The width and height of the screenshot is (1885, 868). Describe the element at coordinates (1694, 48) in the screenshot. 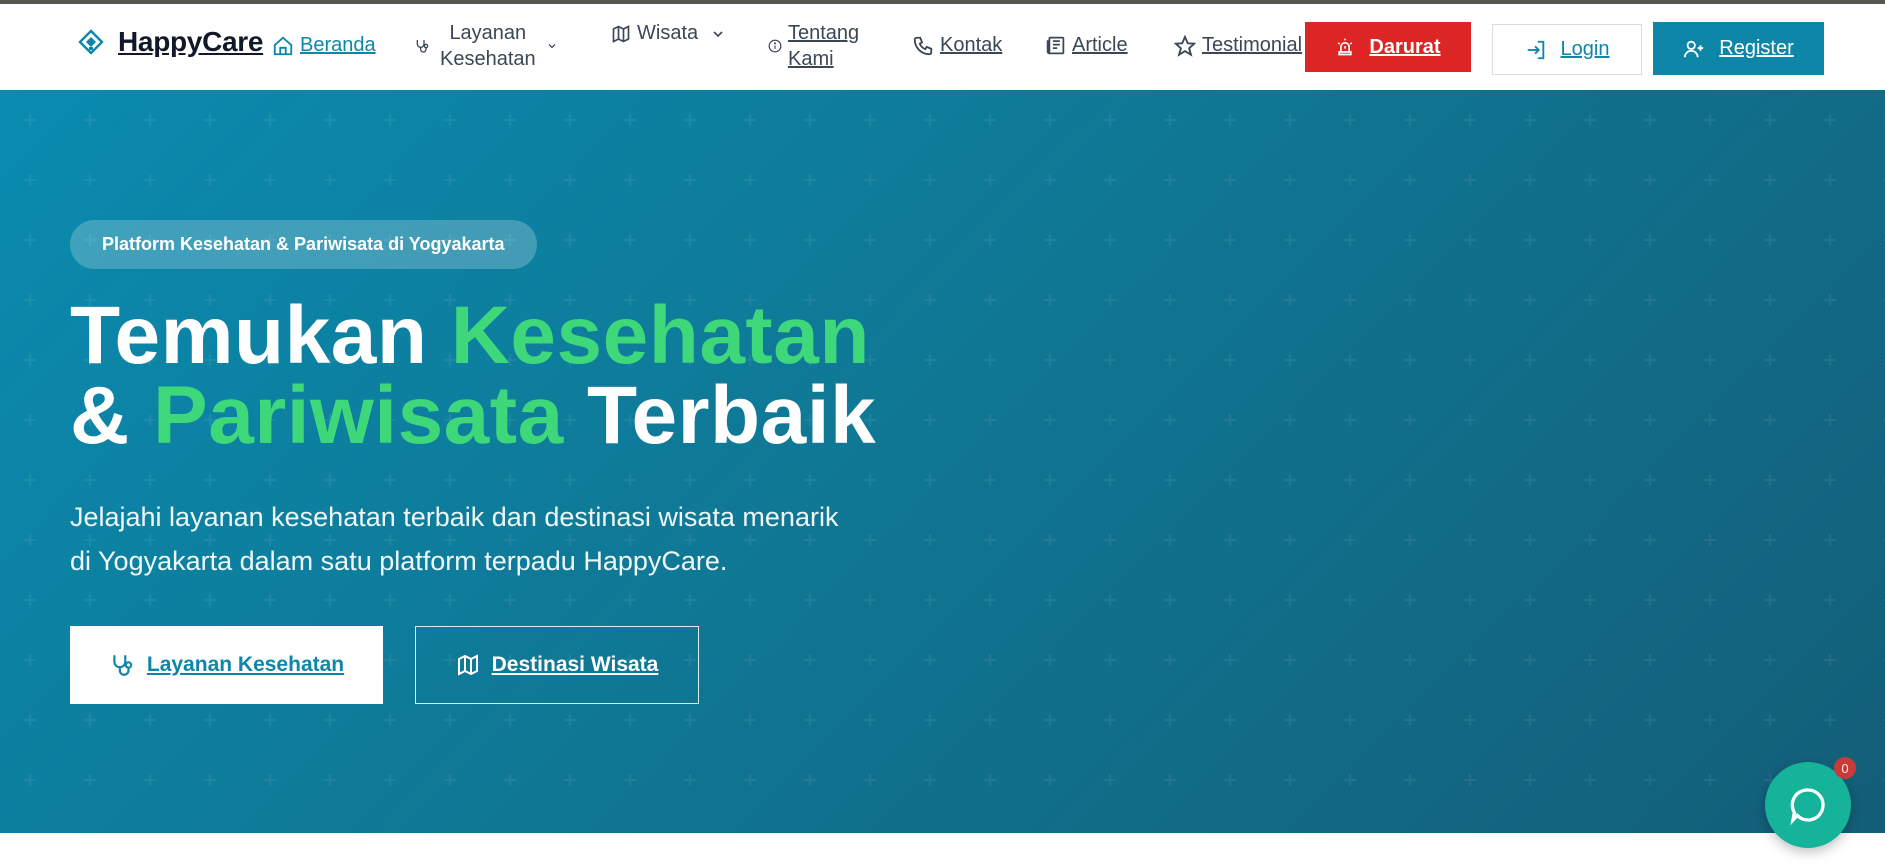

I see `user-plus-icon` at that location.